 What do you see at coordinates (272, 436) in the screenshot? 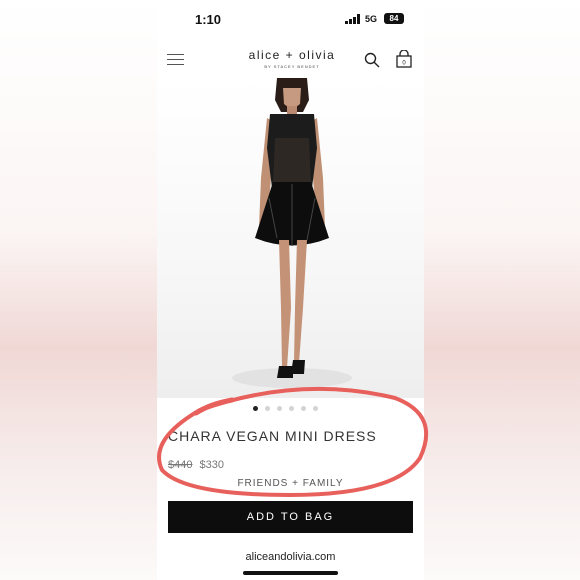
I see `product-title: CHARA VEGAN MINI DRESS` at bounding box center [272, 436].